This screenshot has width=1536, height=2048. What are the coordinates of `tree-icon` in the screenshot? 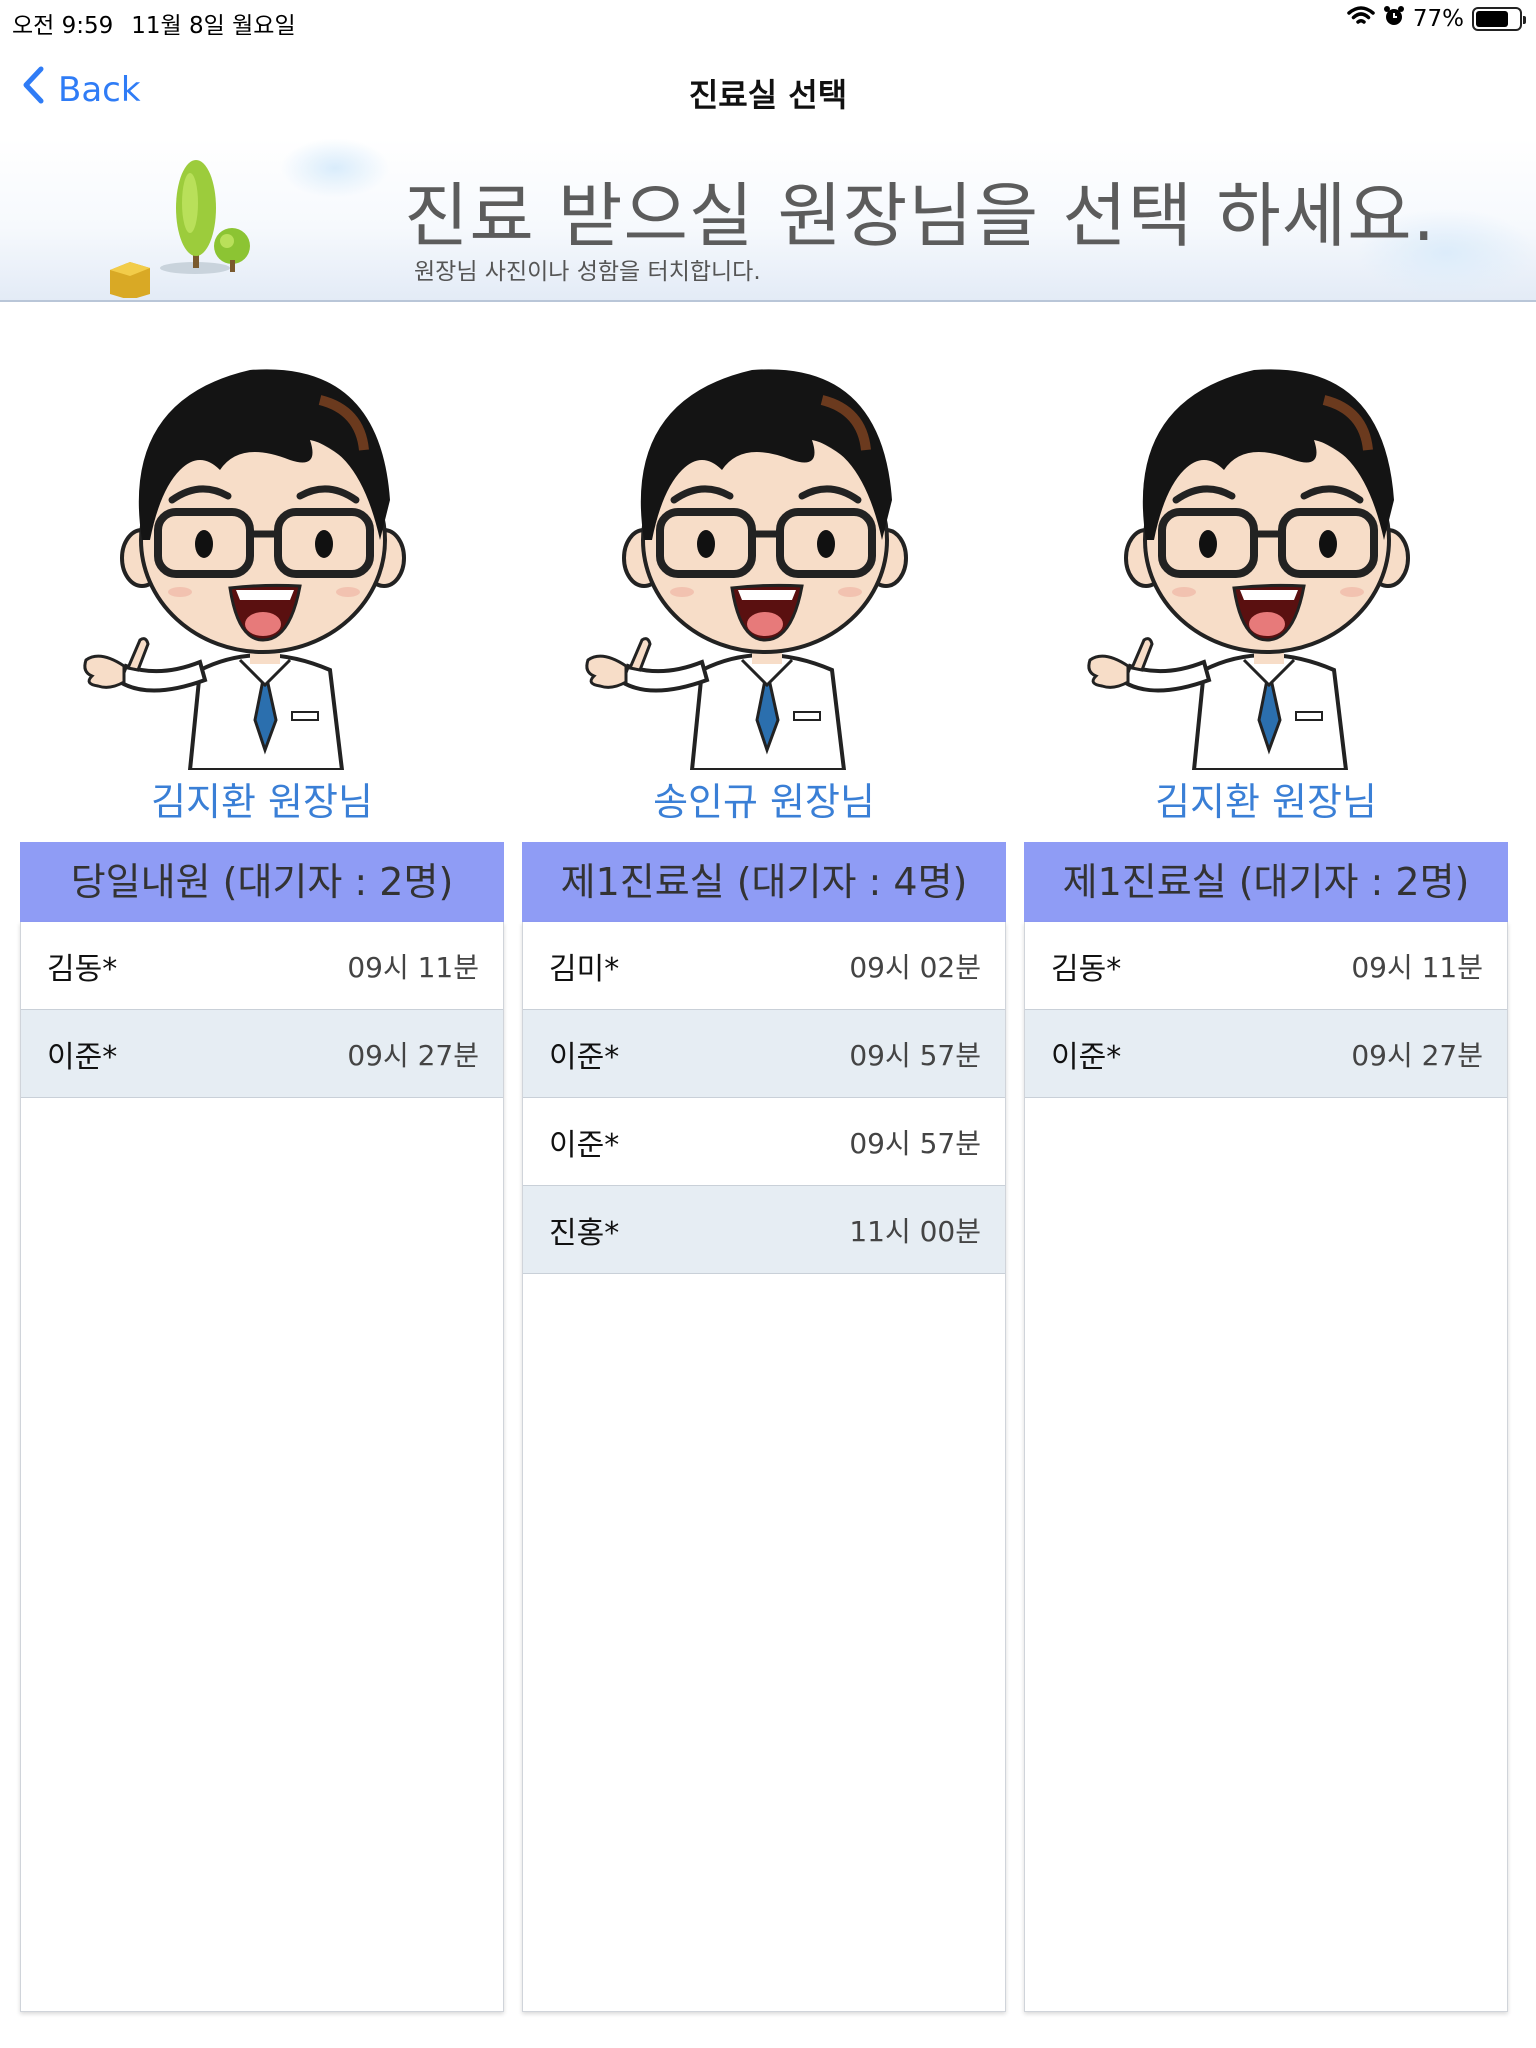 It's located at (185, 224).